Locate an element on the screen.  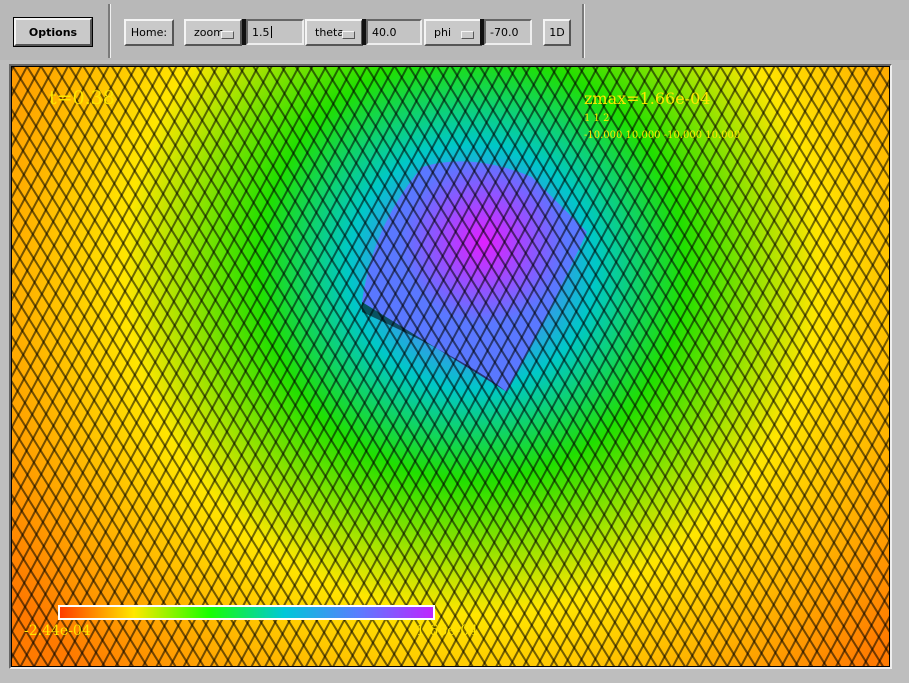
zoom-value: 1.5 is located at coordinates (261, 32).